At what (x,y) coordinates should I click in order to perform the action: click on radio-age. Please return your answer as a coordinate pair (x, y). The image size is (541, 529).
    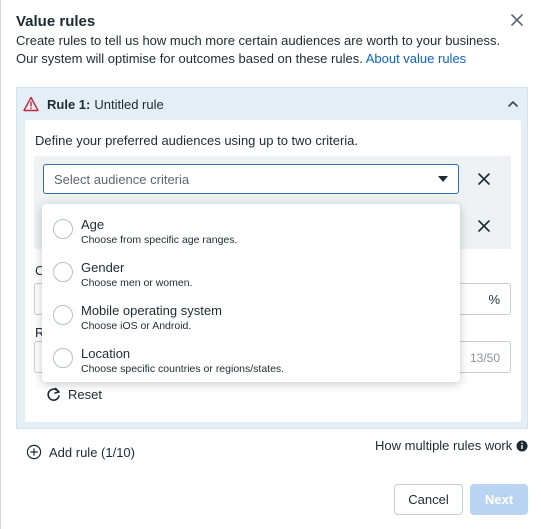
    Looking at the image, I should click on (63, 229).